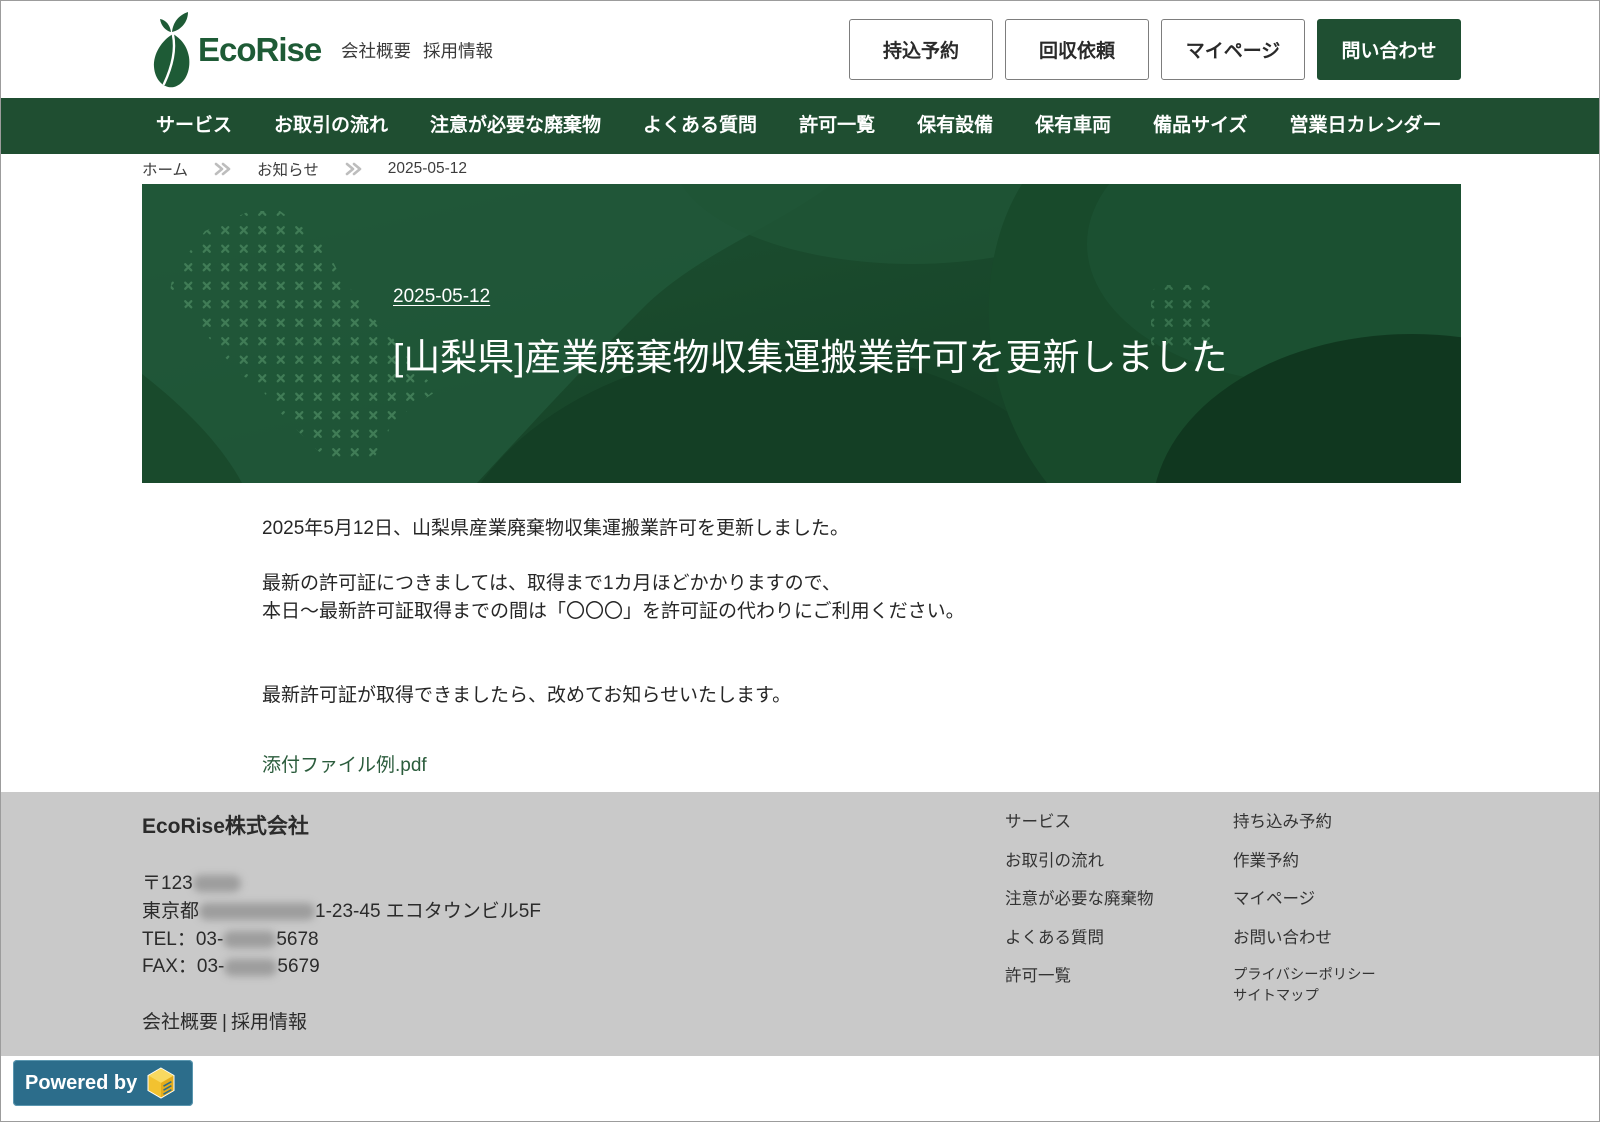 This screenshot has width=1600, height=1122. What do you see at coordinates (1054, 938) in the screenshot?
I see `footer-link-faq: よくある質問` at bounding box center [1054, 938].